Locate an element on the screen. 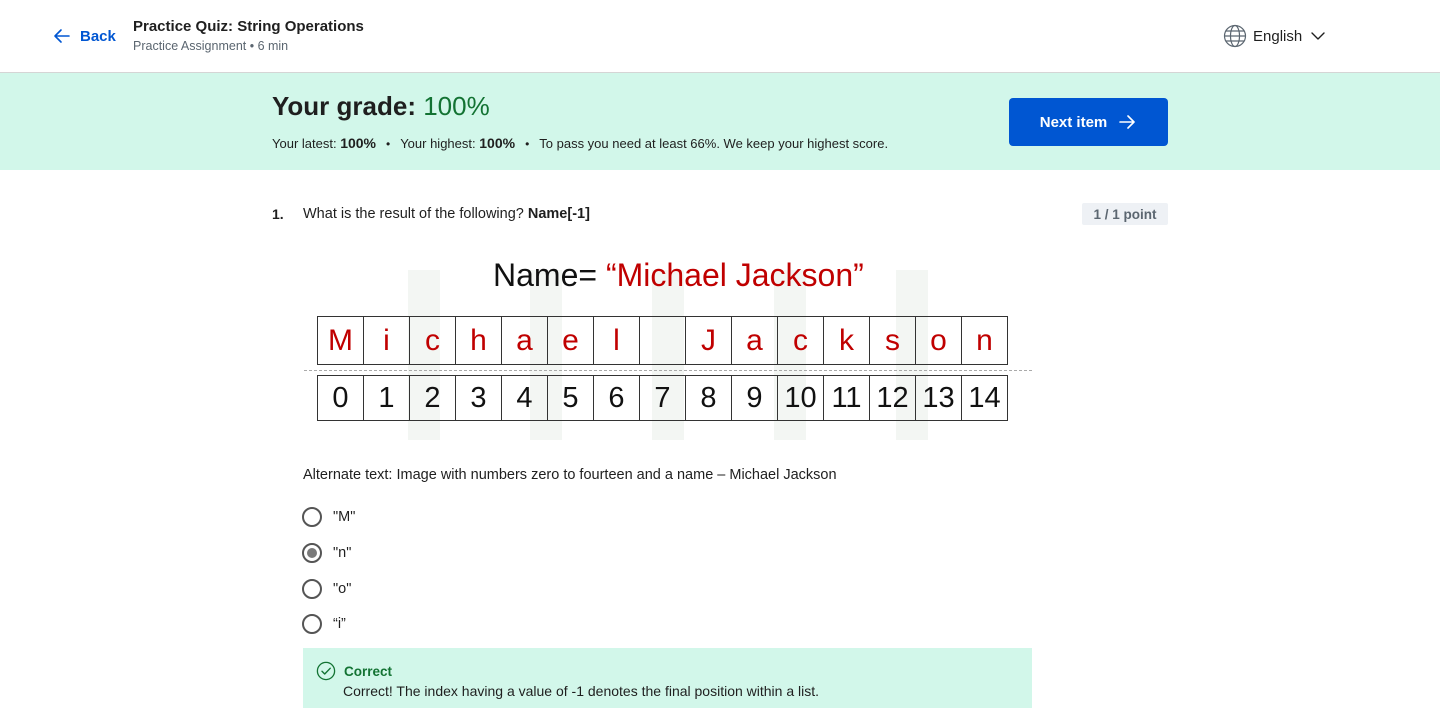  option-label: “i” is located at coordinates (339, 624).